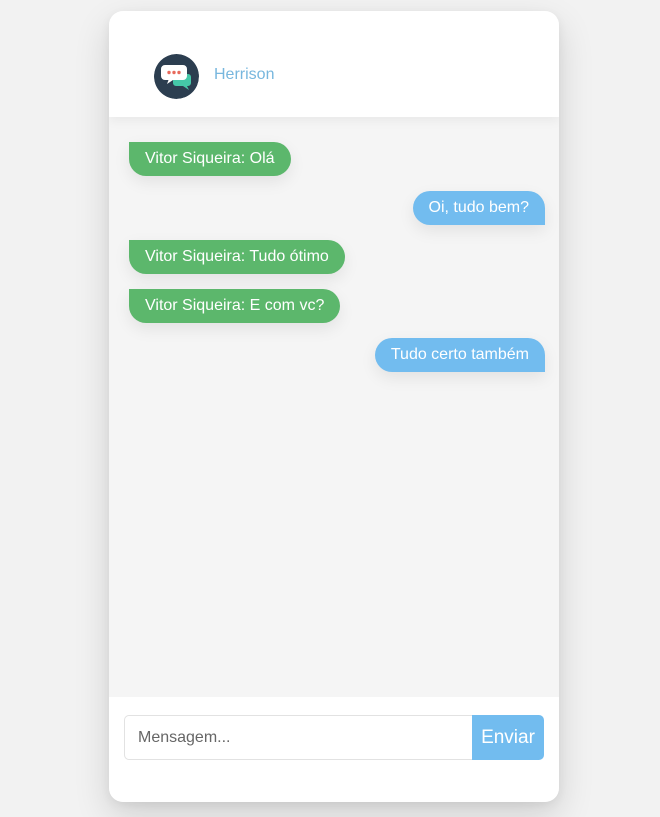  Describe the element at coordinates (478, 208) in the screenshot. I see `message-sent: Oi, tudo bem?` at that location.